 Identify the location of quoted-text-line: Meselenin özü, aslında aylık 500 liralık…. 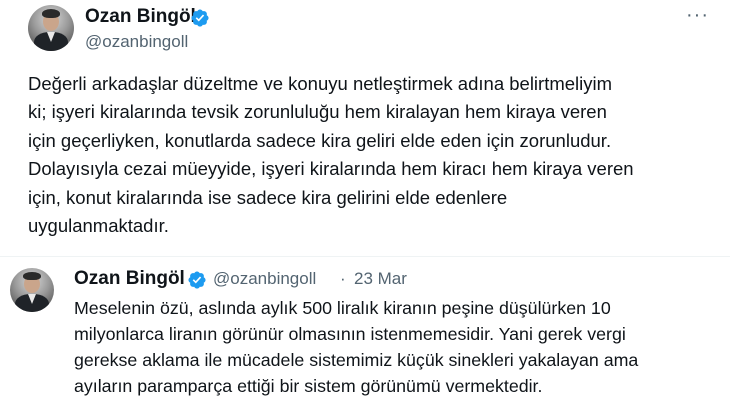
(342, 308).